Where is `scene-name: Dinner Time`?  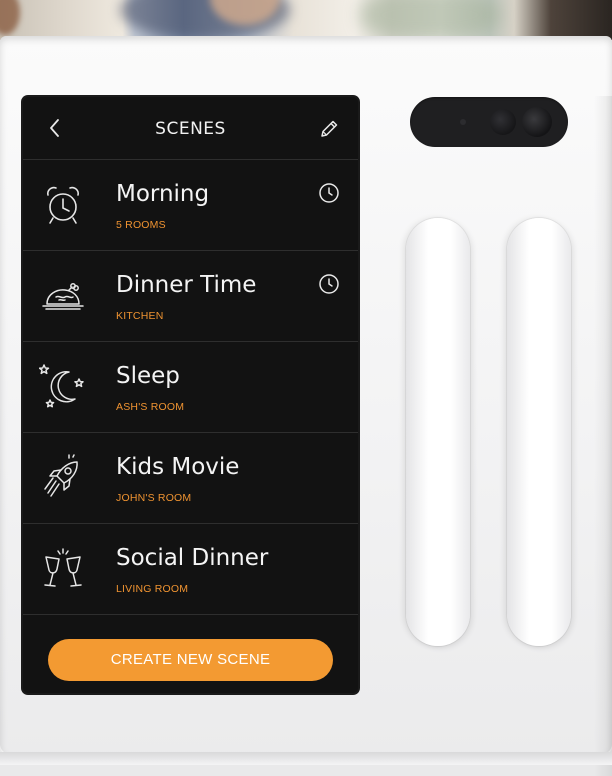
scene-name: Dinner Time is located at coordinates (186, 285).